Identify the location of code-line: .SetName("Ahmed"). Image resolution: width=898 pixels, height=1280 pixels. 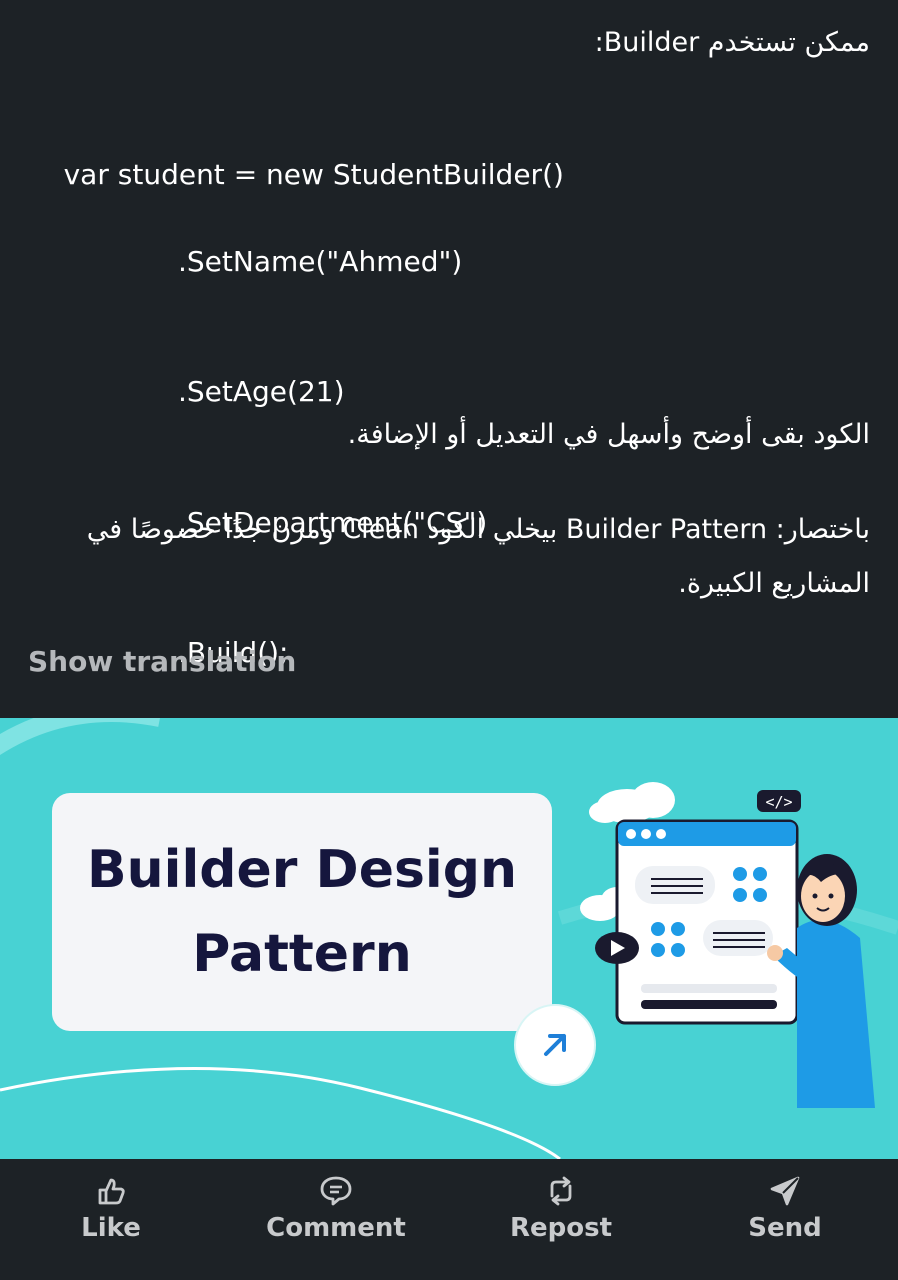
(320, 261).